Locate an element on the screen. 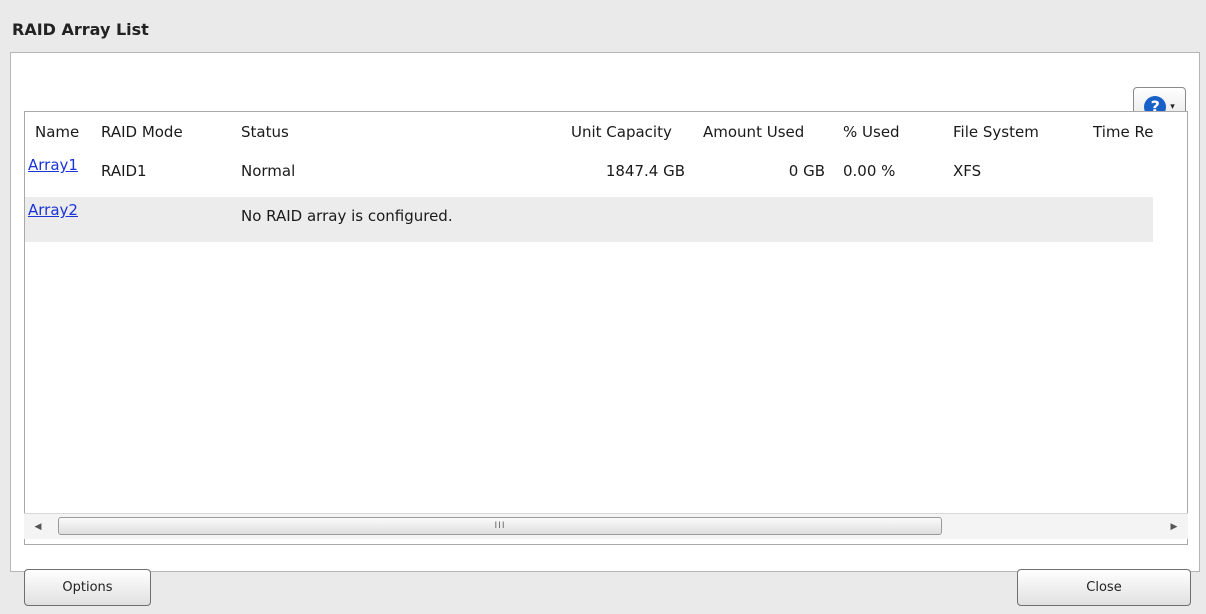 The height and width of the screenshot is (614, 1206). status-cell: No RAID array is configured. is located at coordinates (347, 216).